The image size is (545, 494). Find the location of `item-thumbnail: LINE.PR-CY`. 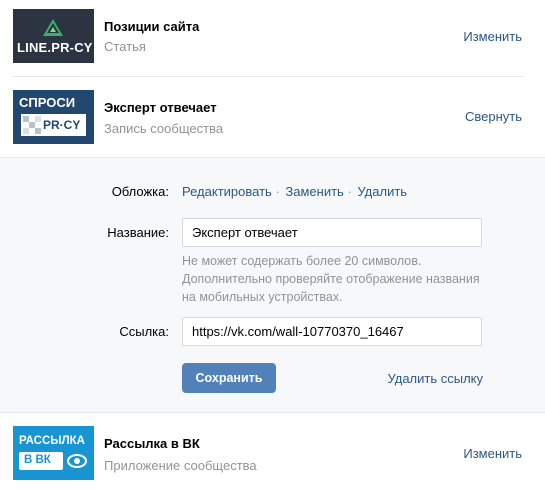

item-thumbnail: LINE.PR-CY is located at coordinates (53, 36).